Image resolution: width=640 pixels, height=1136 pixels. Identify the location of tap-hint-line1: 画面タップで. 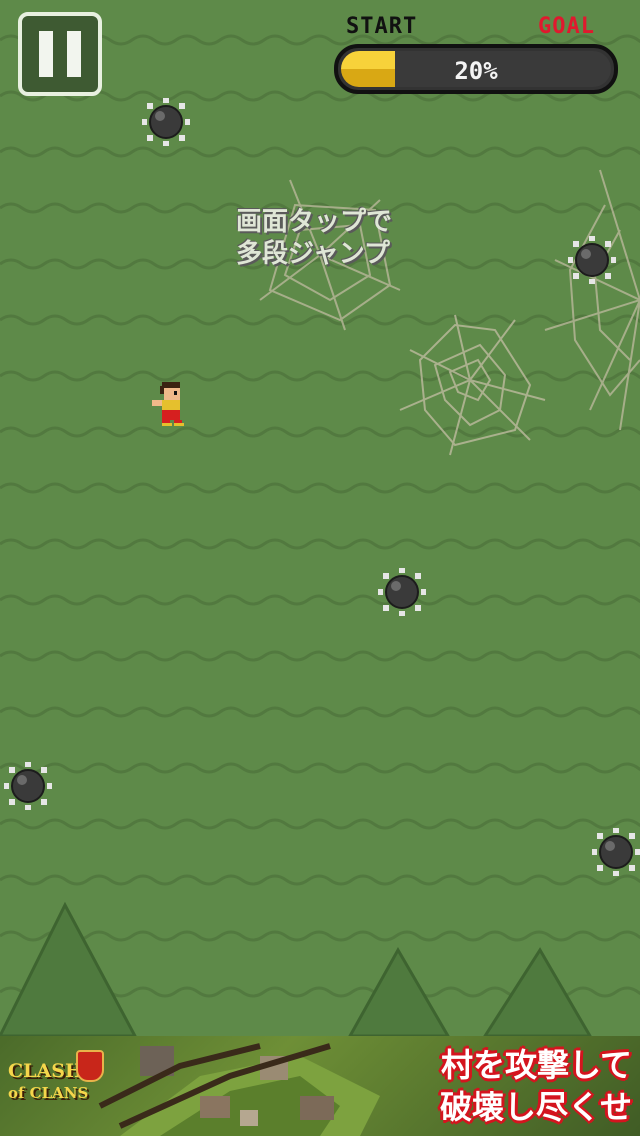
(314, 222).